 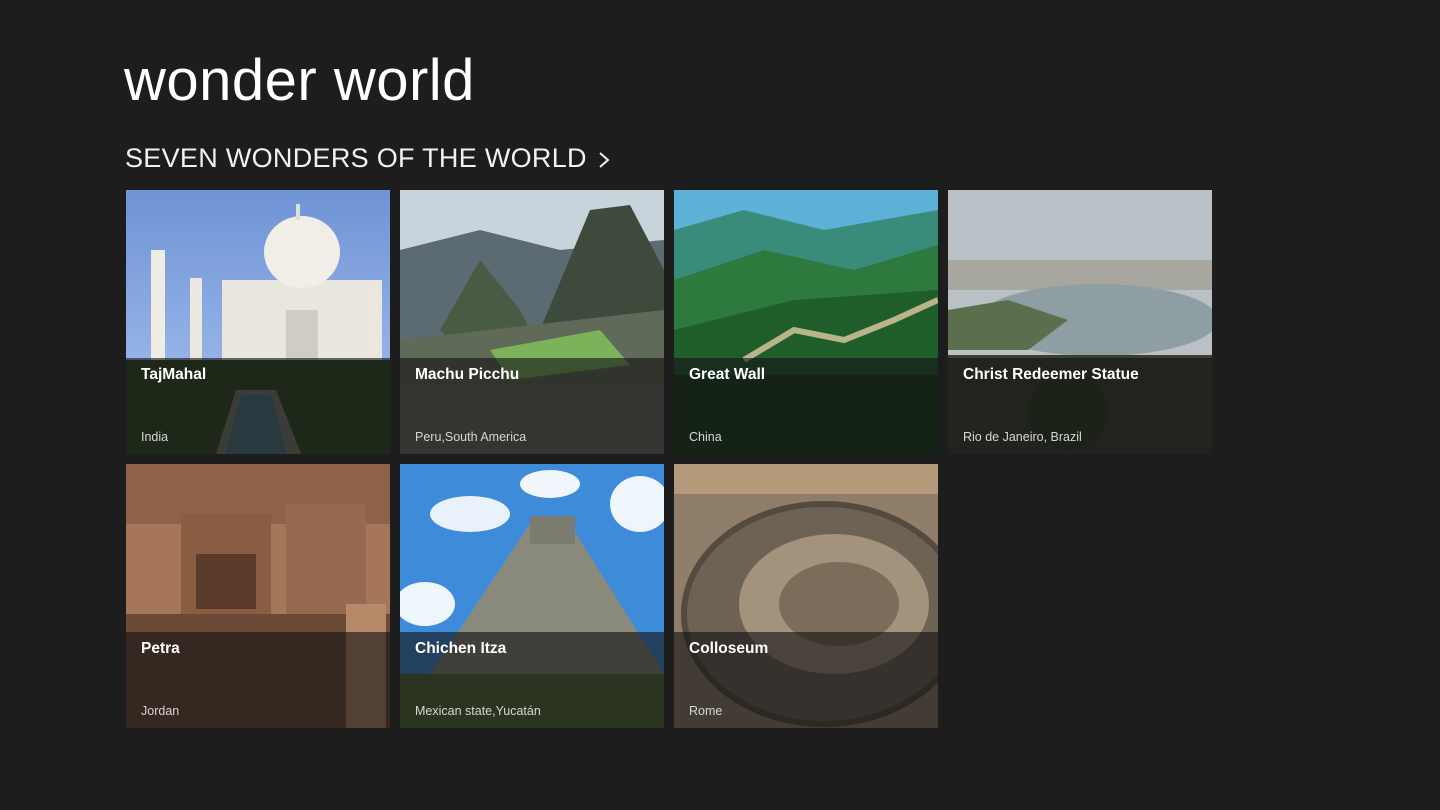 I want to click on section-header-seven-wonders: SEVEN WONDERS OF THE WORLD, so click(x=368, y=158).